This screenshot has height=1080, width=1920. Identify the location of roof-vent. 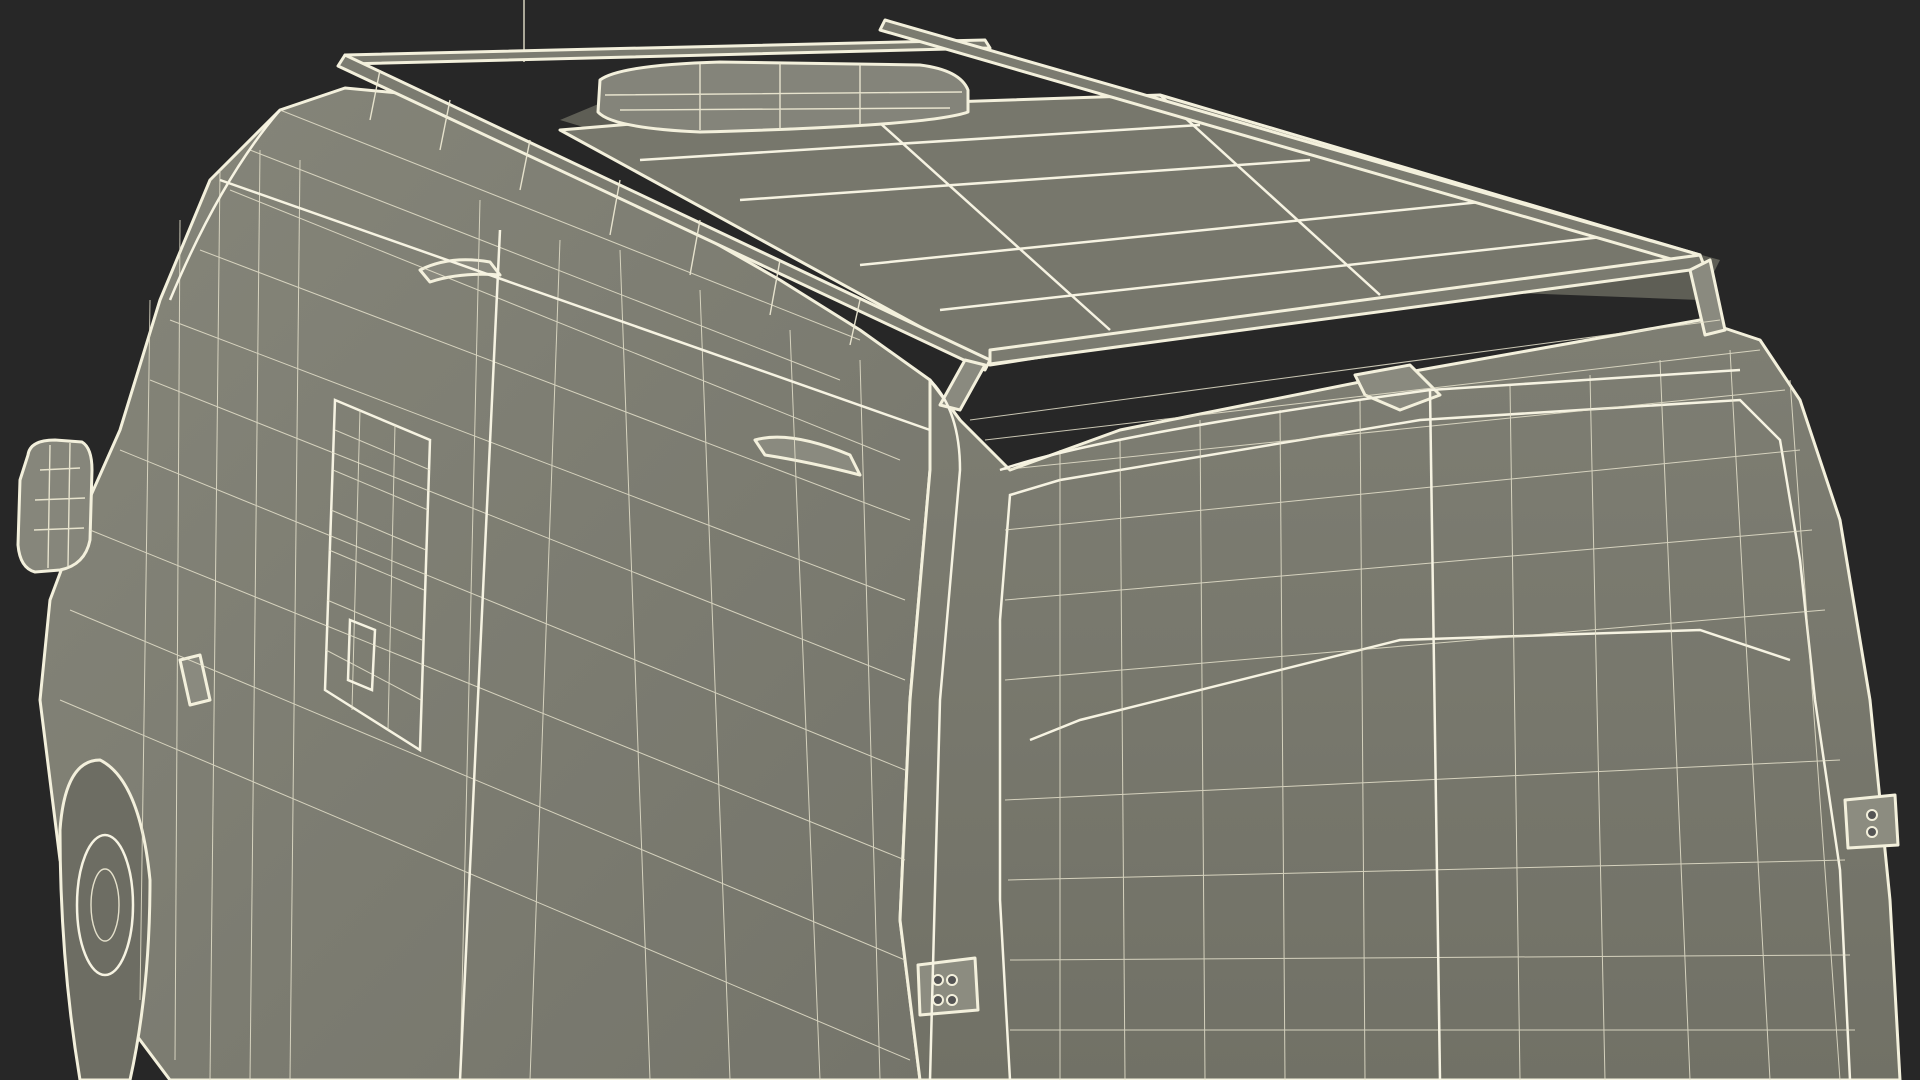
(783, 97).